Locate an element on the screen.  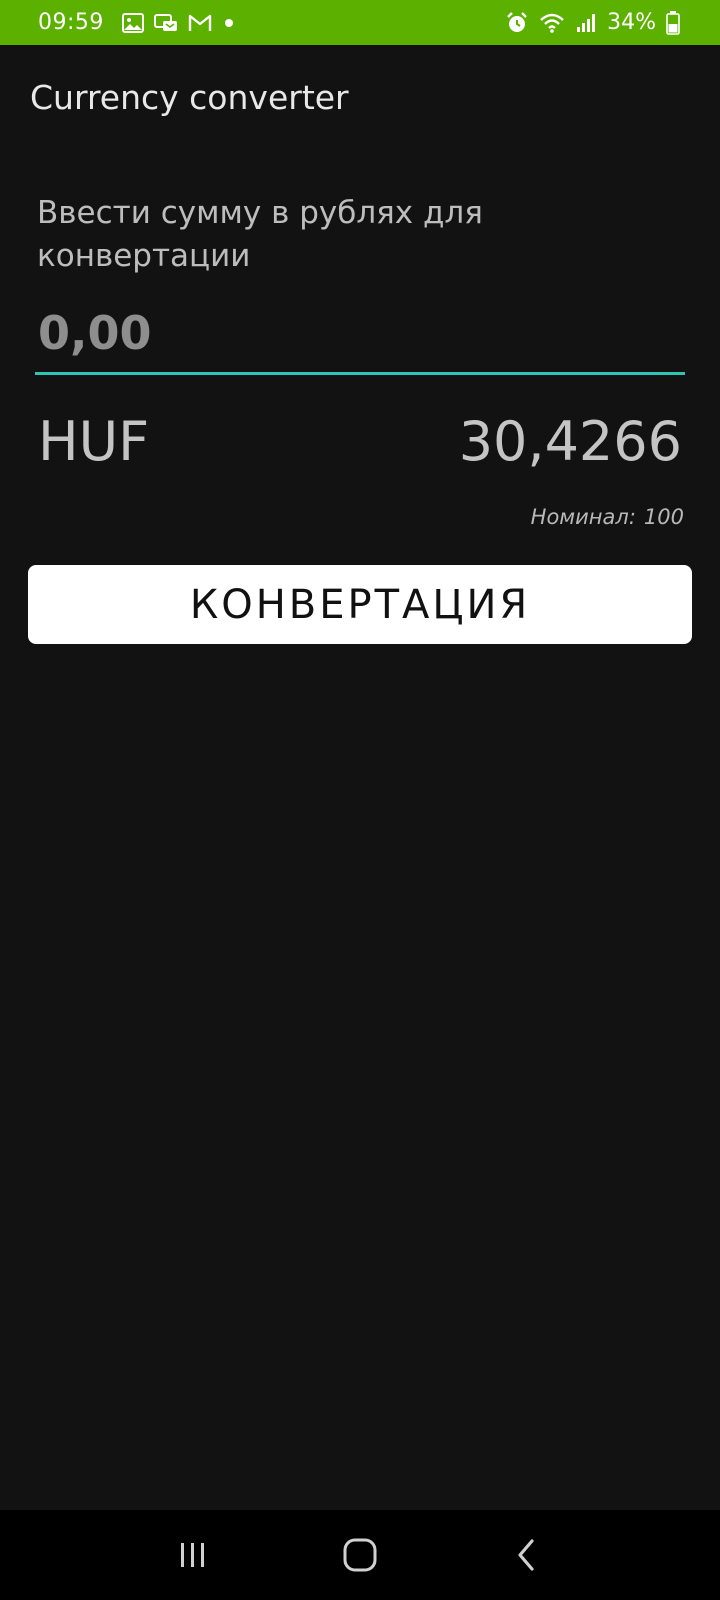
amount-input is located at coordinates (360, 340).